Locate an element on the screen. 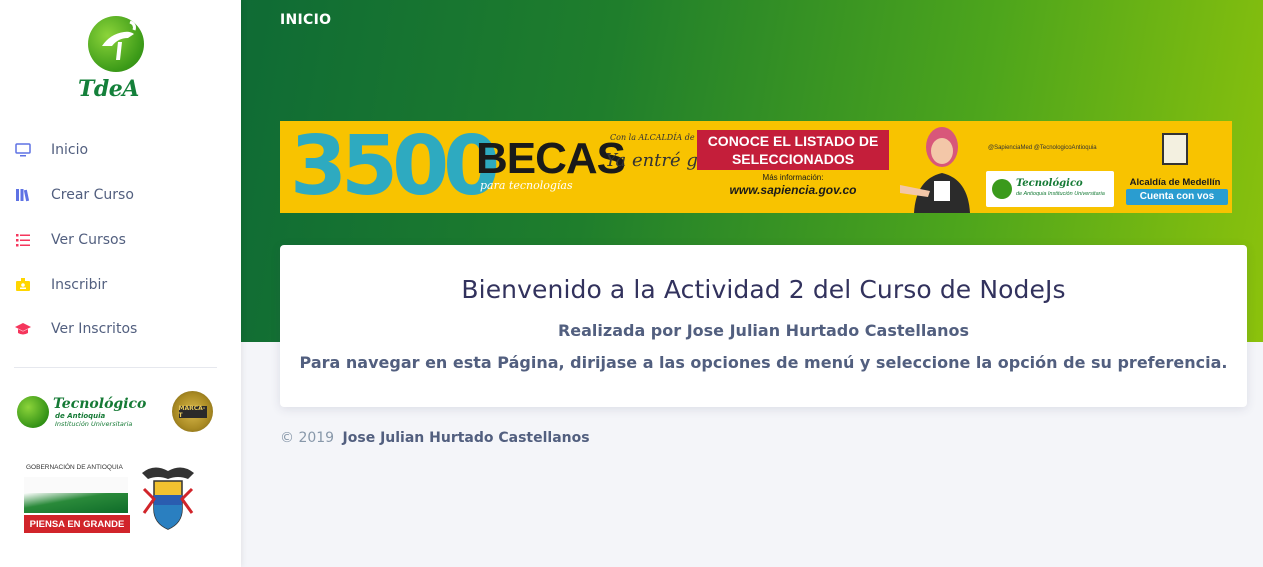 This screenshot has height=567, width=1263. badge-icon is located at coordinates (23, 285).